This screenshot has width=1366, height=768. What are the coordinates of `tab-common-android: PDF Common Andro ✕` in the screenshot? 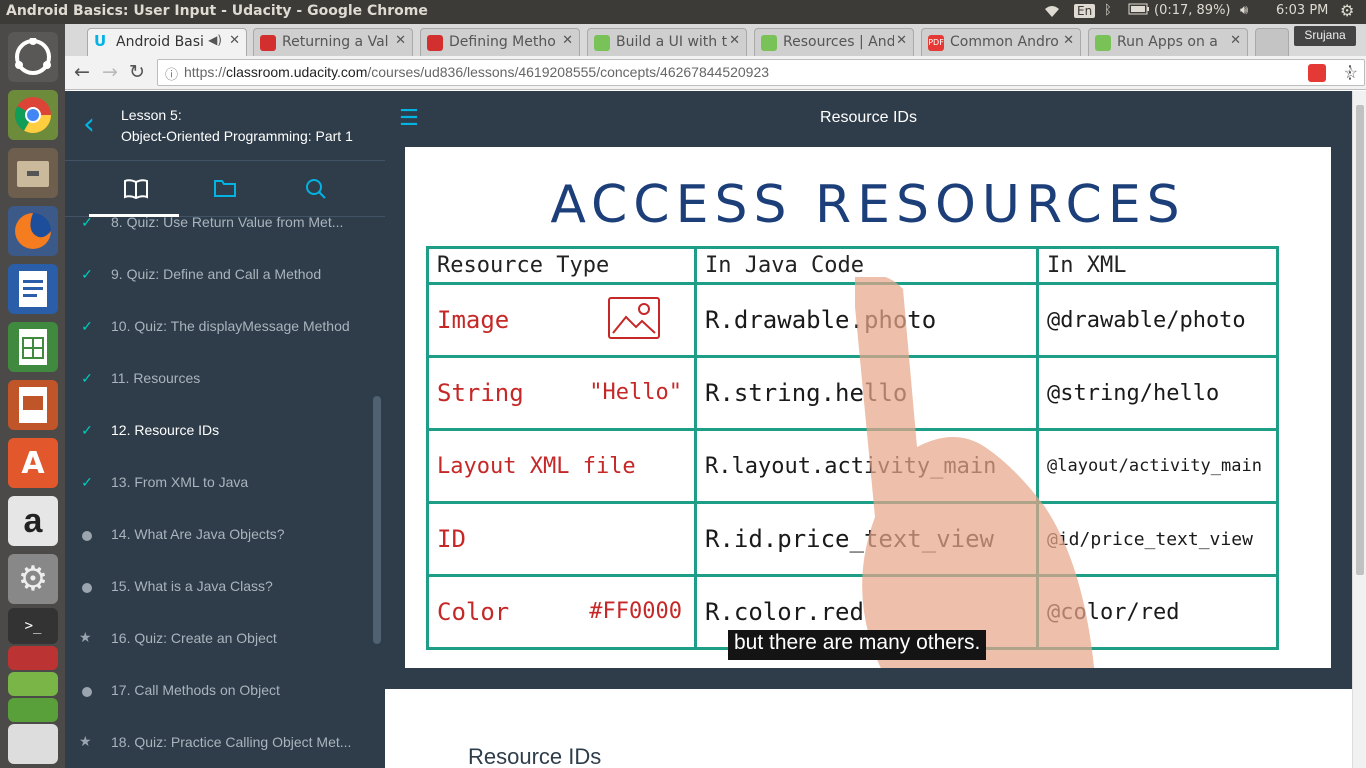 It's located at (1001, 42).